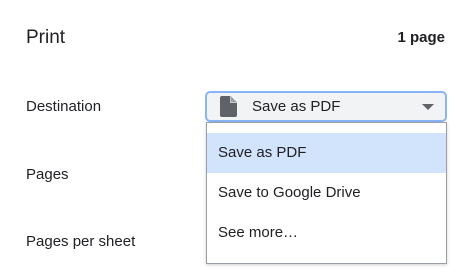 This screenshot has width=470, height=276. Describe the element at coordinates (64, 106) in the screenshot. I see `destination-label: Destination` at that location.